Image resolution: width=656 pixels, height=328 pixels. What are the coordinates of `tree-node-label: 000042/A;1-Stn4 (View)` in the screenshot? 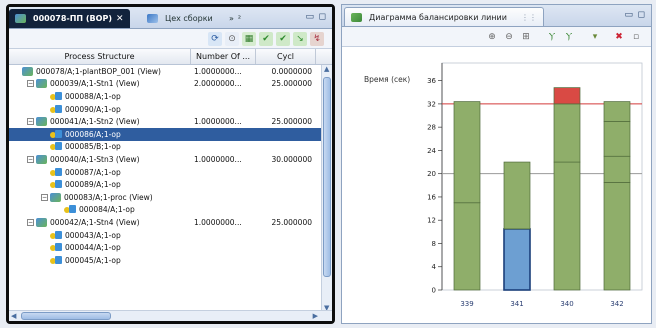 It's located at (95, 222).